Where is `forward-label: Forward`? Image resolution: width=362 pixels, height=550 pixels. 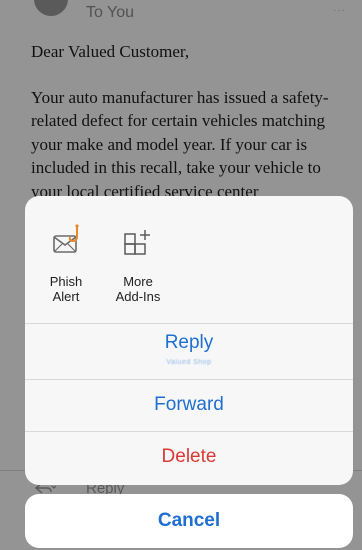
forward-label: Forward is located at coordinates (189, 404).